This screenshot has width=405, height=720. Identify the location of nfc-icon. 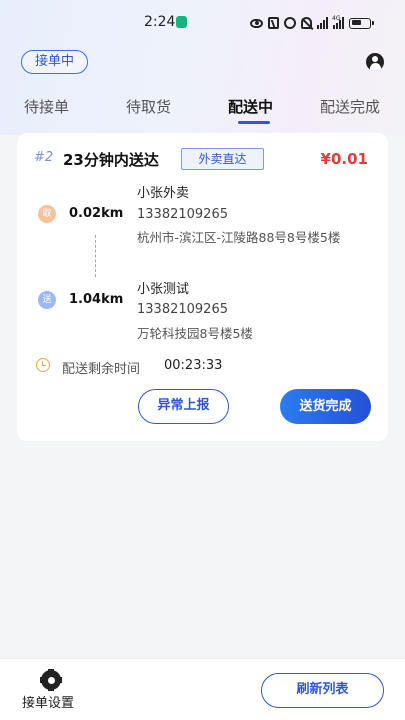
(273, 23).